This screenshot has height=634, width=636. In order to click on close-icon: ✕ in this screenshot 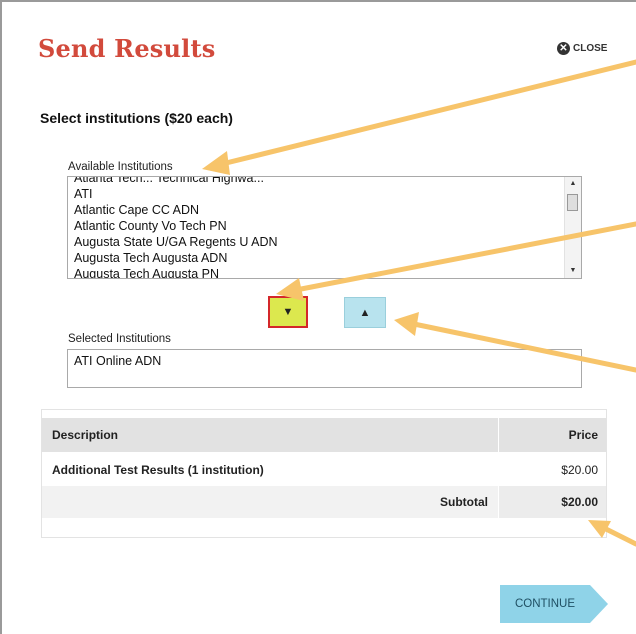, I will do `click(563, 48)`.